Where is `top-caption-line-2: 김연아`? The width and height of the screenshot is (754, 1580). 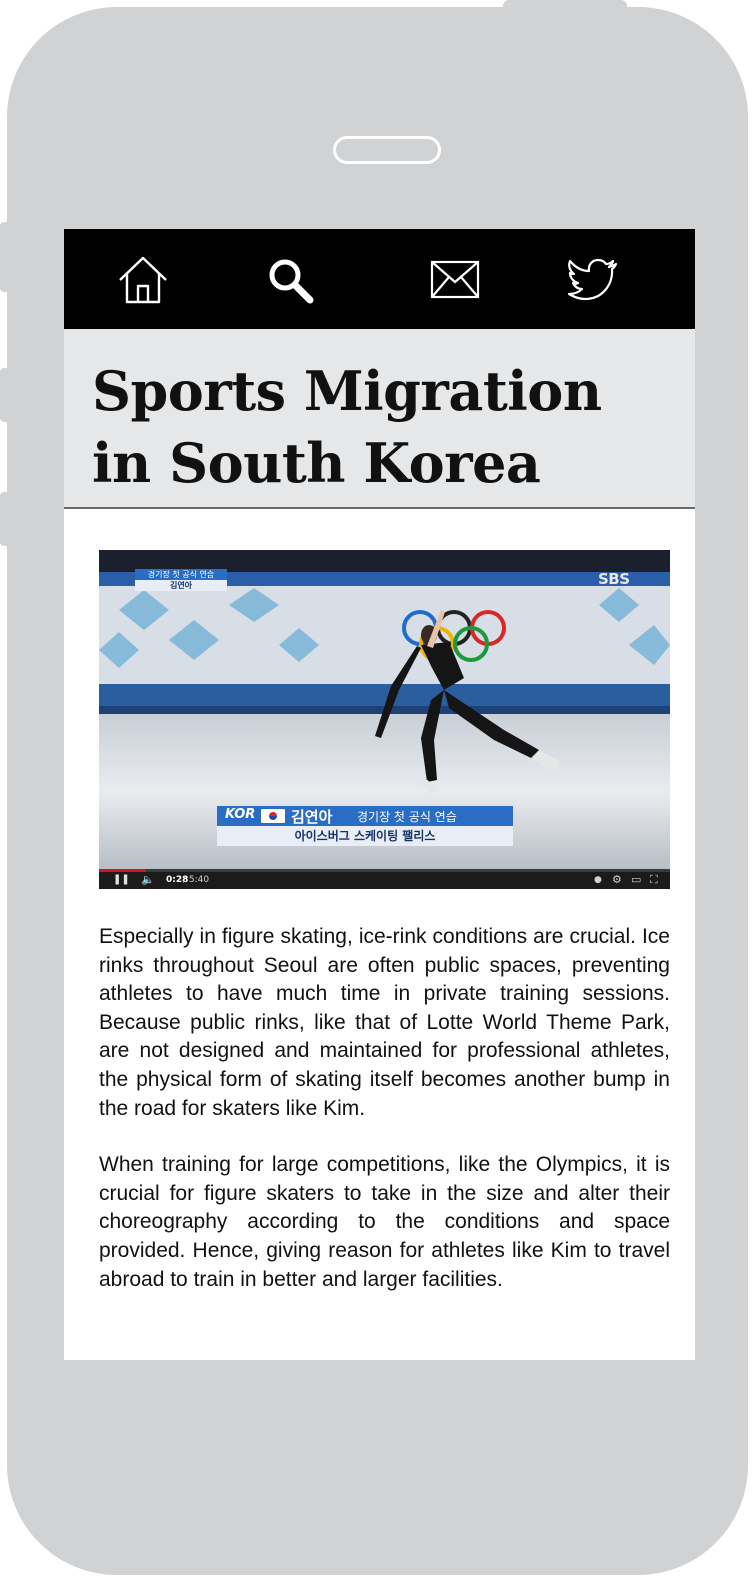 top-caption-line-2: 김연아 is located at coordinates (181, 585).